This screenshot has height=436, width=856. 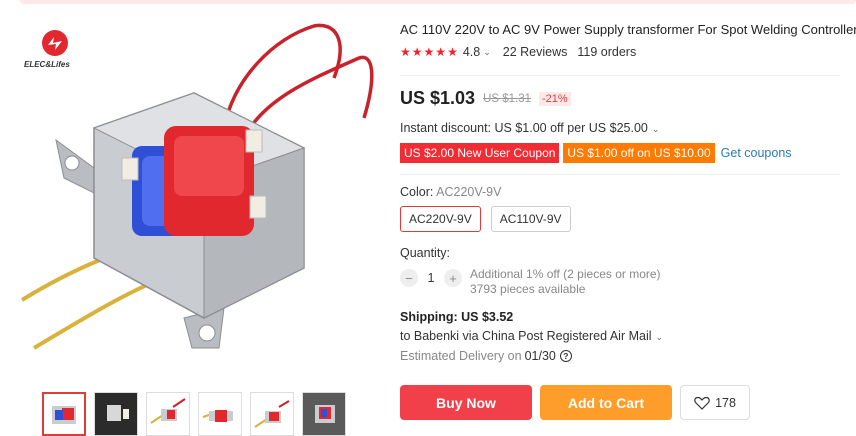 What do you see at coordinates (725, 402) in the screenshot?
I see `wishlist-count: 178` at bounding box center [725, 402].